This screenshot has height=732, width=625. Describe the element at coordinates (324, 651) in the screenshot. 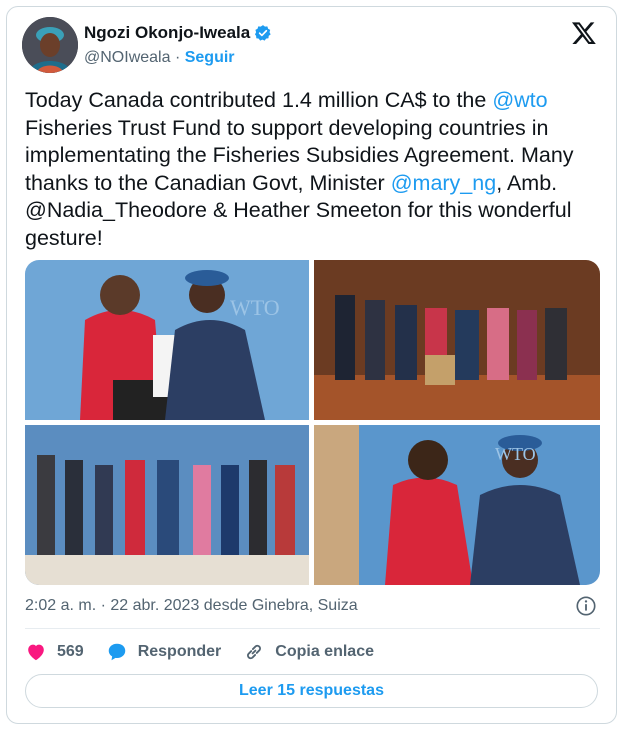

I see `copy-link-label: Copia enlace` at that location.